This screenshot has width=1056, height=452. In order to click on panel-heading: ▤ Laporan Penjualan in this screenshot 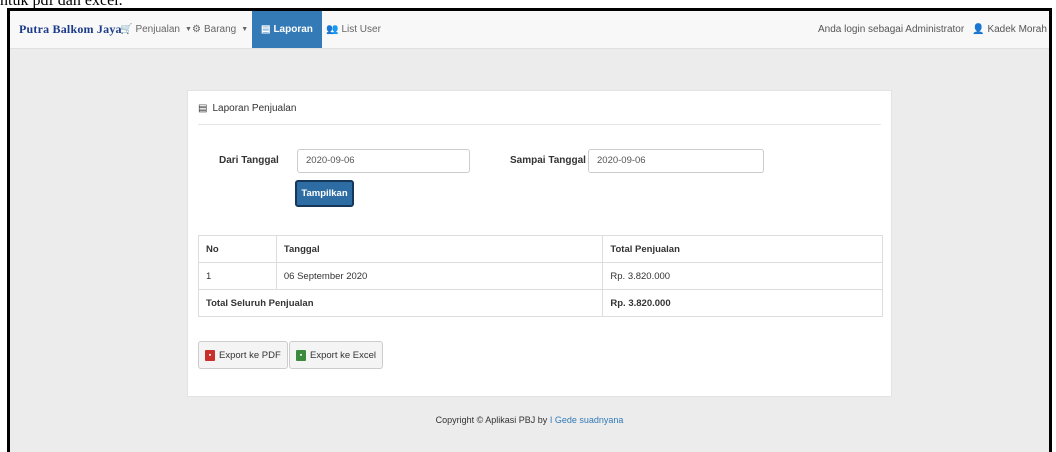, I will do `click(247, 108)`.